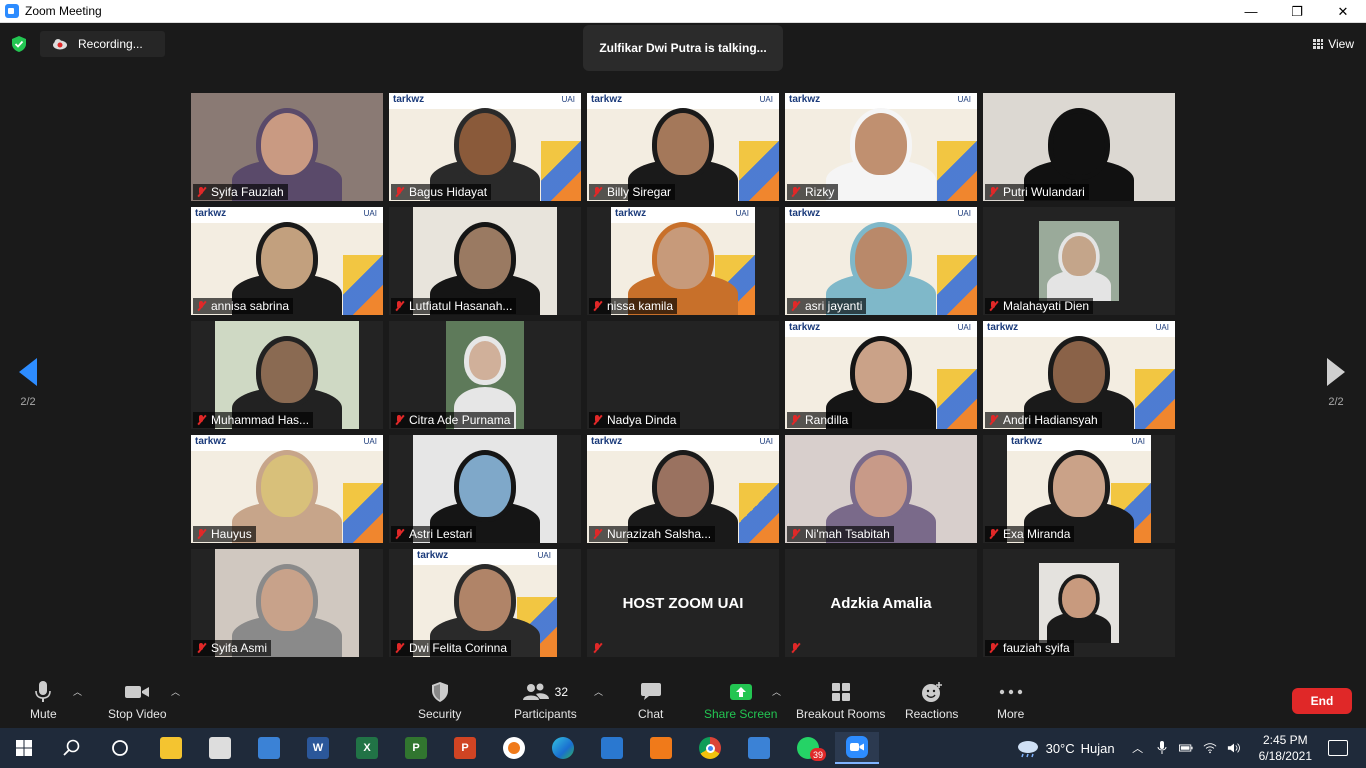 The image size is (1366, 768). I want to click on participant-tile: Putri Wulandari, so click(1079, 147).